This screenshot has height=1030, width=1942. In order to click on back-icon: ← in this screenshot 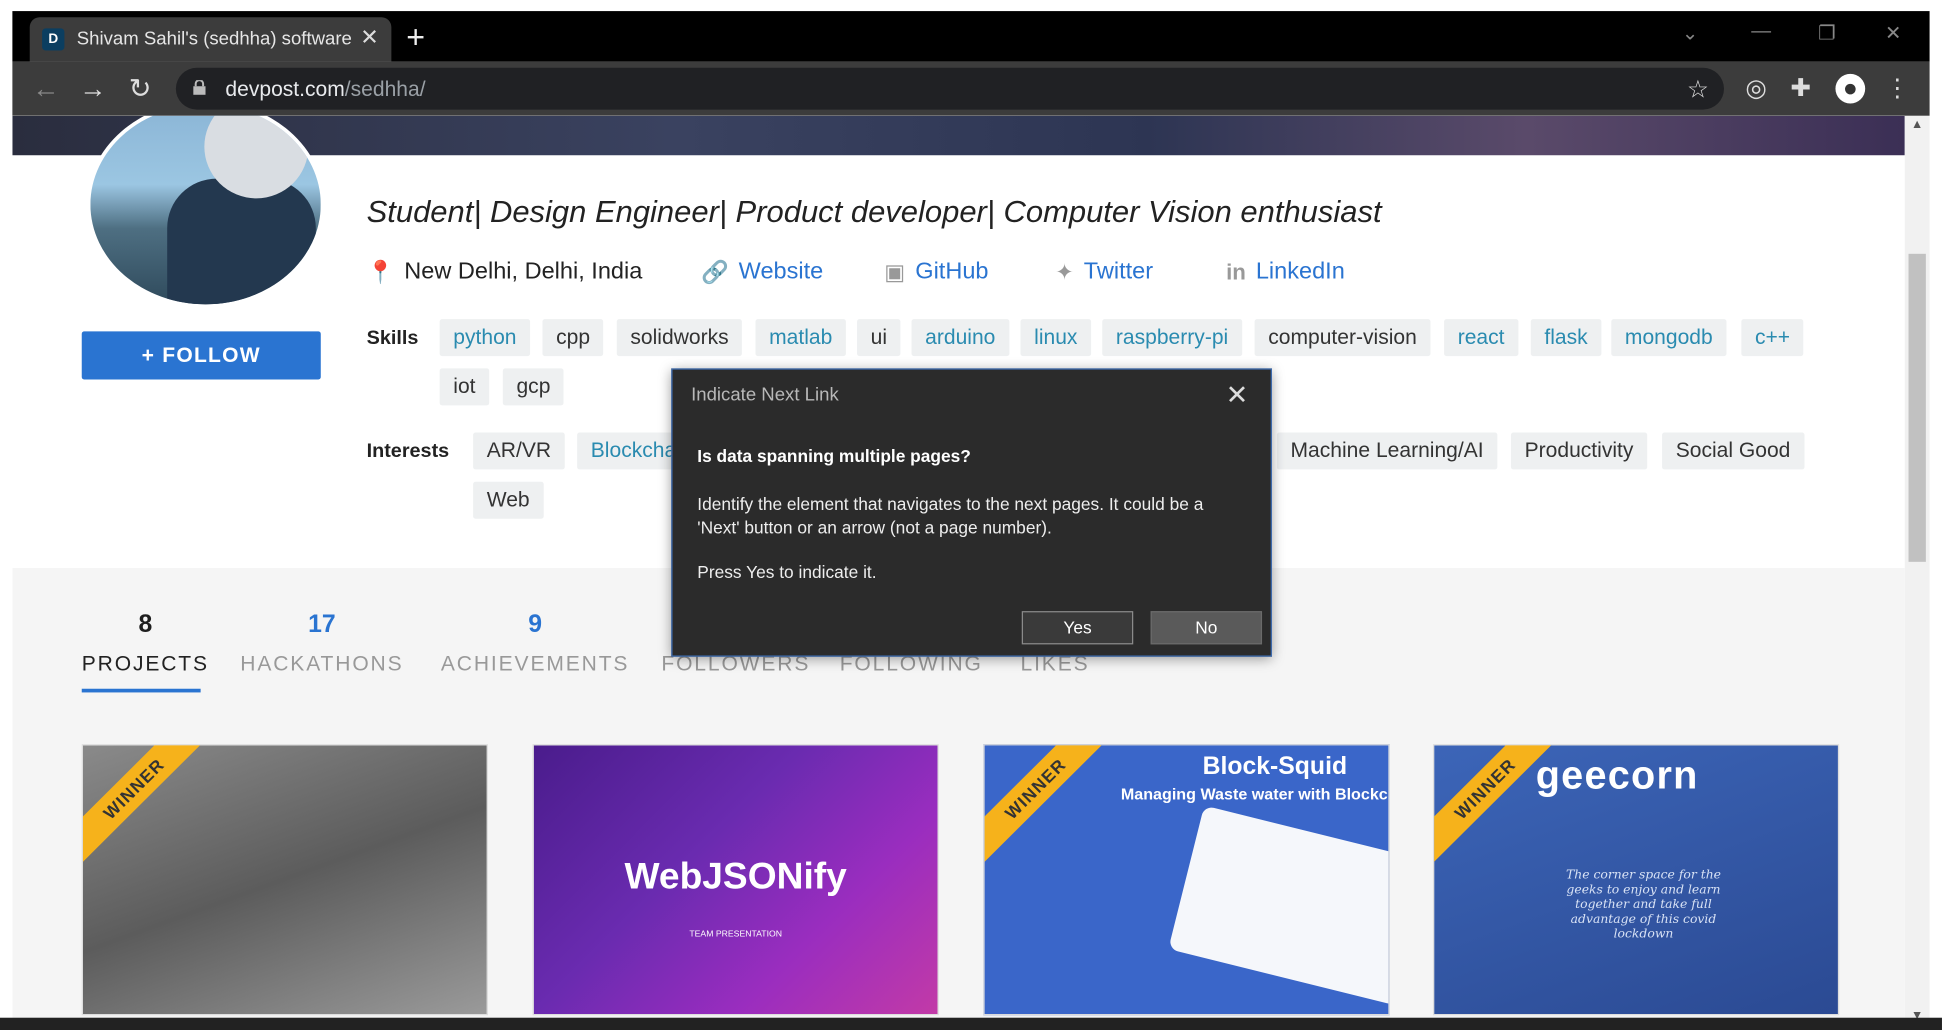, I will do `click(45, 89)`.